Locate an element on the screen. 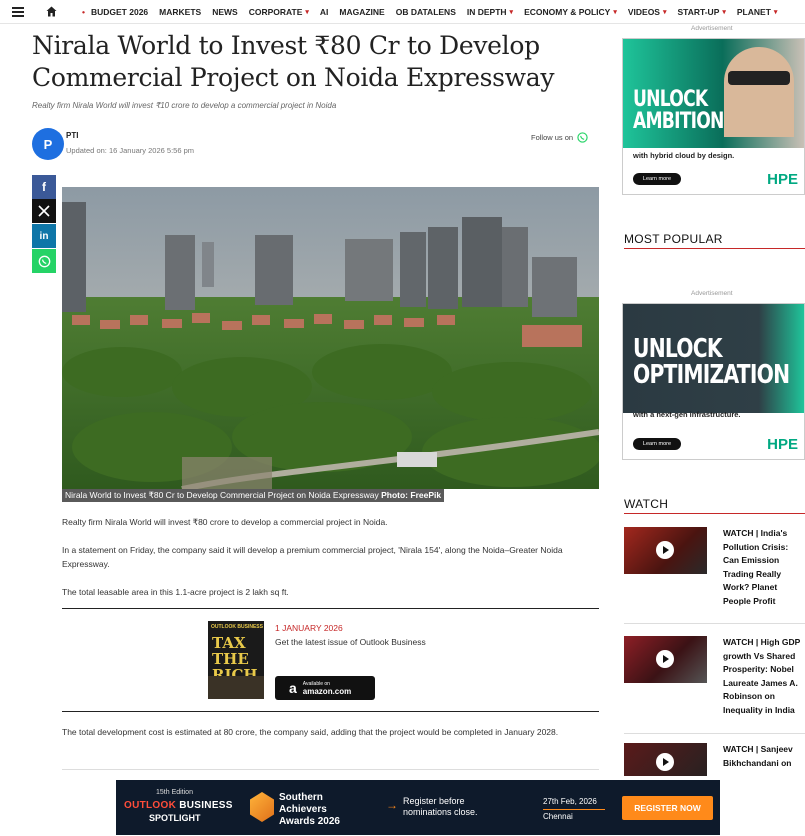 This screenshot has width=805, height=836. whatsapp-share-button is located at coordinates (44, 261).